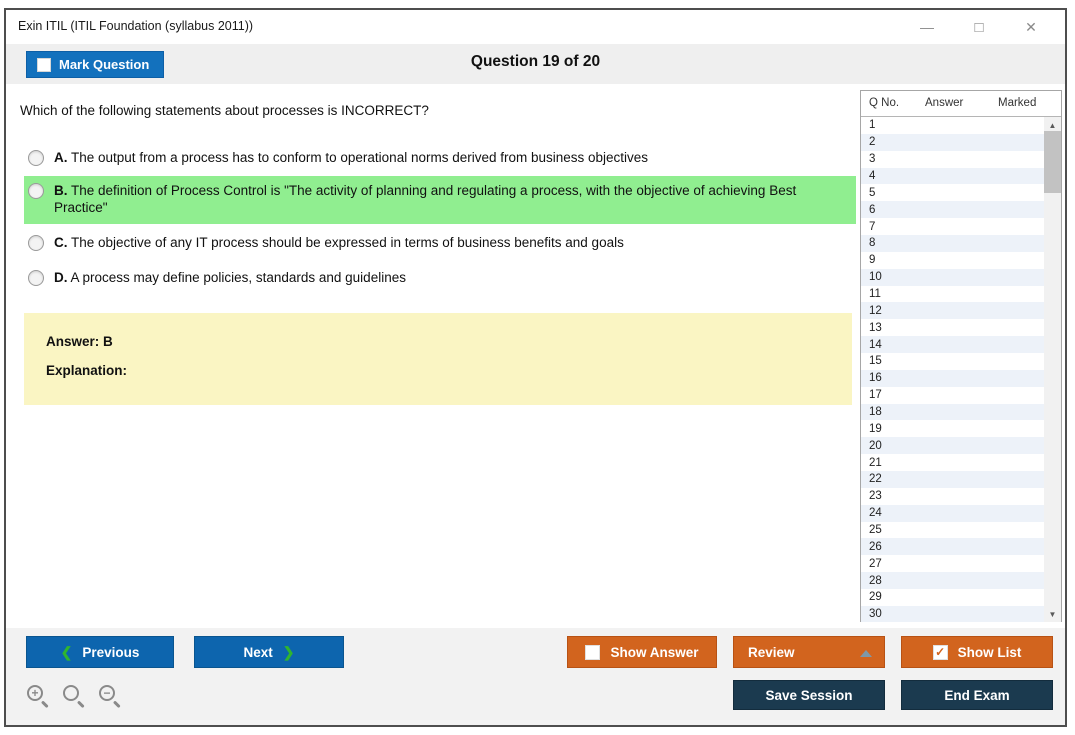  I want to click on question-list-row: 10, so click(952, 277).